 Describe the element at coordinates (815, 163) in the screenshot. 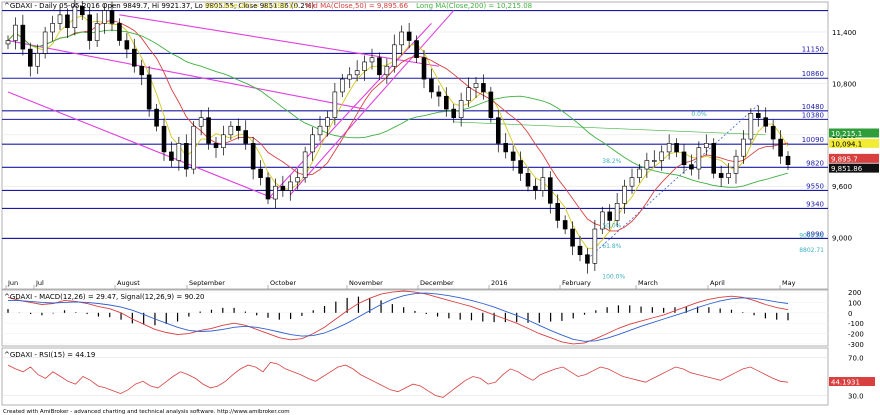

I see `level-label: 9820` at that location.